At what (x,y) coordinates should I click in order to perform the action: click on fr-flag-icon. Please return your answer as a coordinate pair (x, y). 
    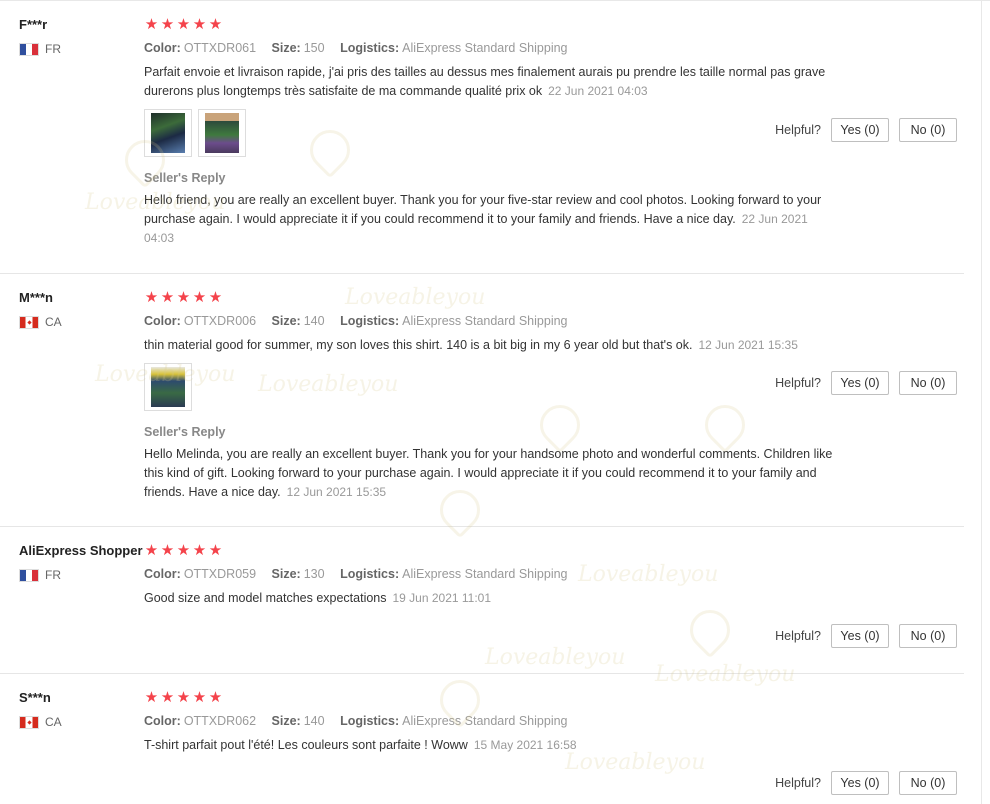
    Looking at the image, I should click on (29, 575).